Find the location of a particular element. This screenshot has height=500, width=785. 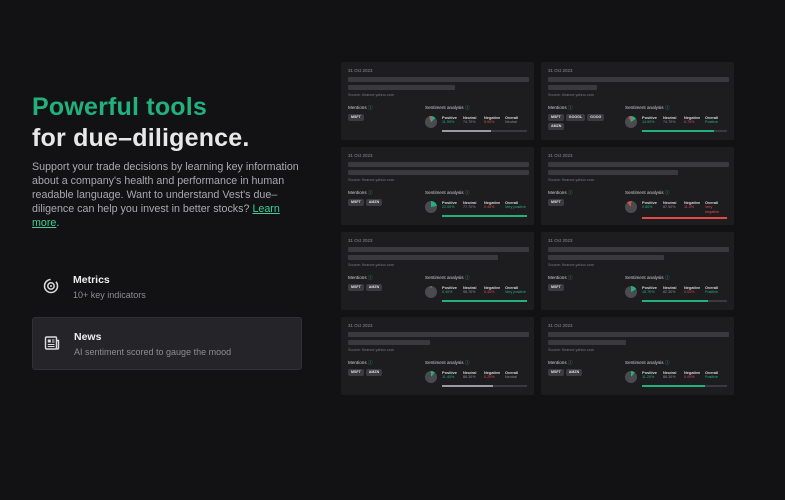

negative-value: 5.00% is located at coordinates (489, 122).